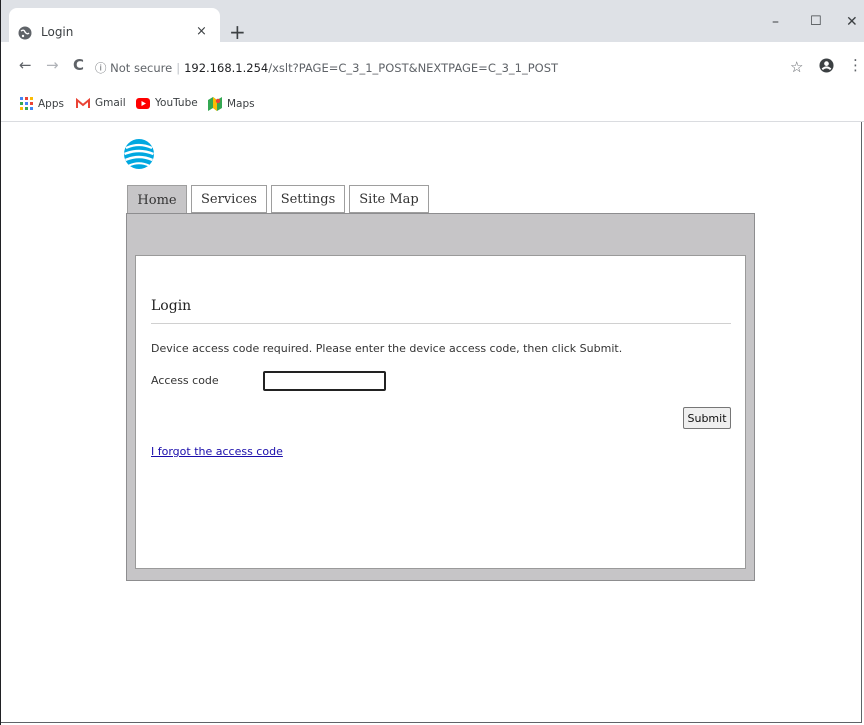 The height and width of the screenshot is (725, 864). I want to click on security-label: Not secure, so click(141, 68).